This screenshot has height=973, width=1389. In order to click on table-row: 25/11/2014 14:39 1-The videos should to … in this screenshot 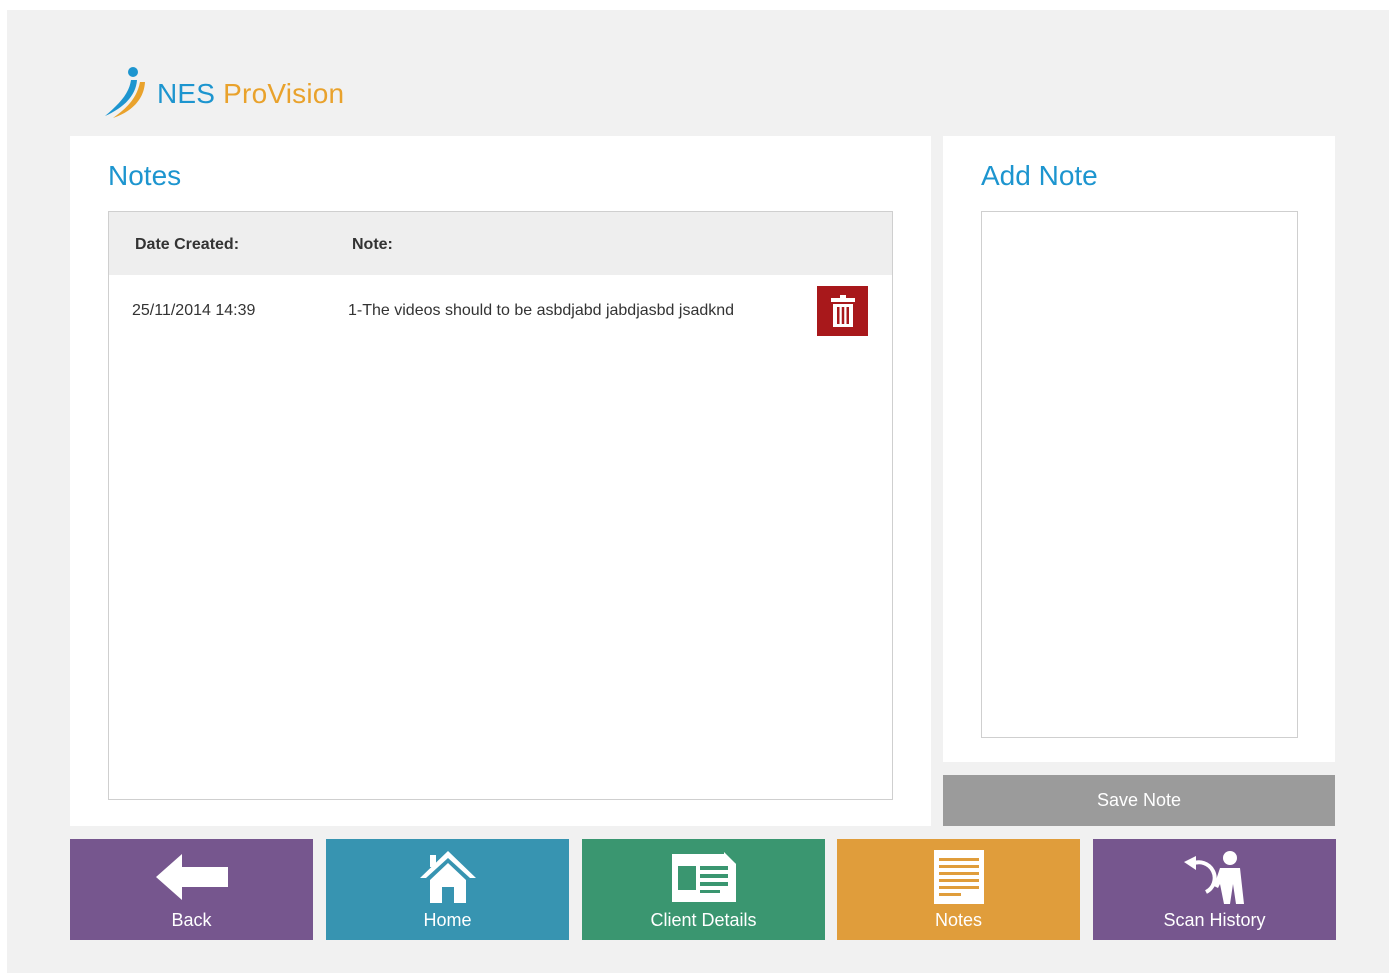, I will do `click(500, 310)`.